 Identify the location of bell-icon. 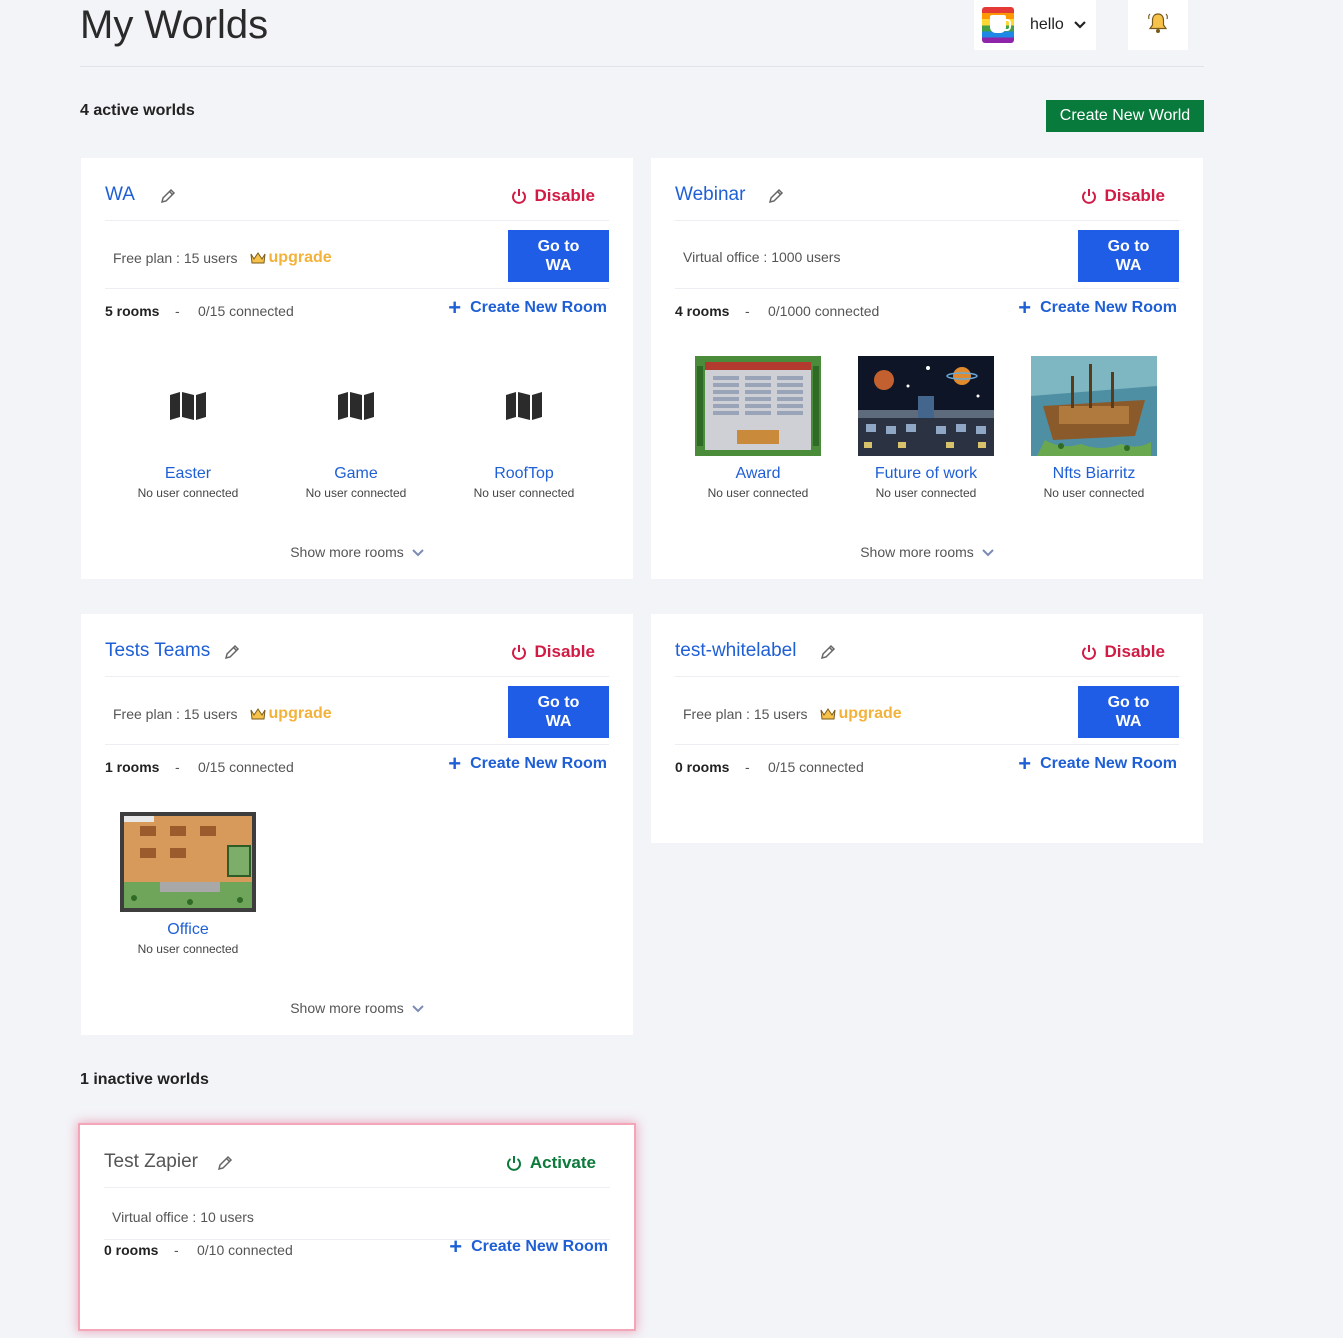
(1158, 25).